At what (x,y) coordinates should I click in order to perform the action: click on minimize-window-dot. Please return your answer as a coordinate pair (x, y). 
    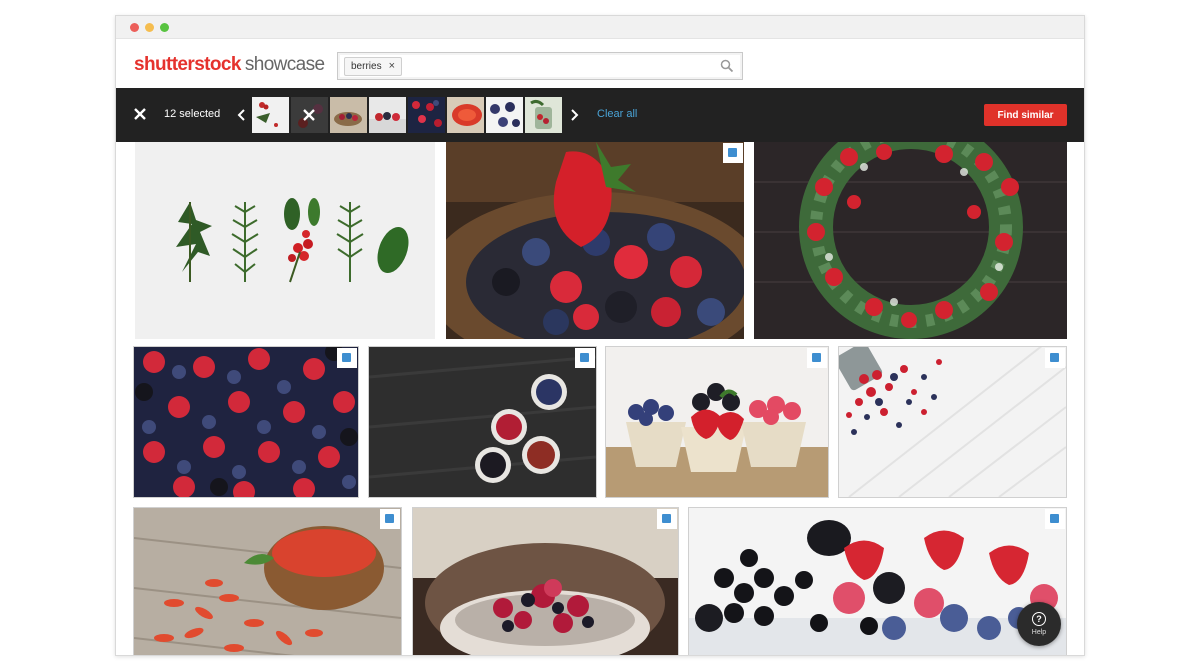
    Looking at the image, I should click on (149, 27).